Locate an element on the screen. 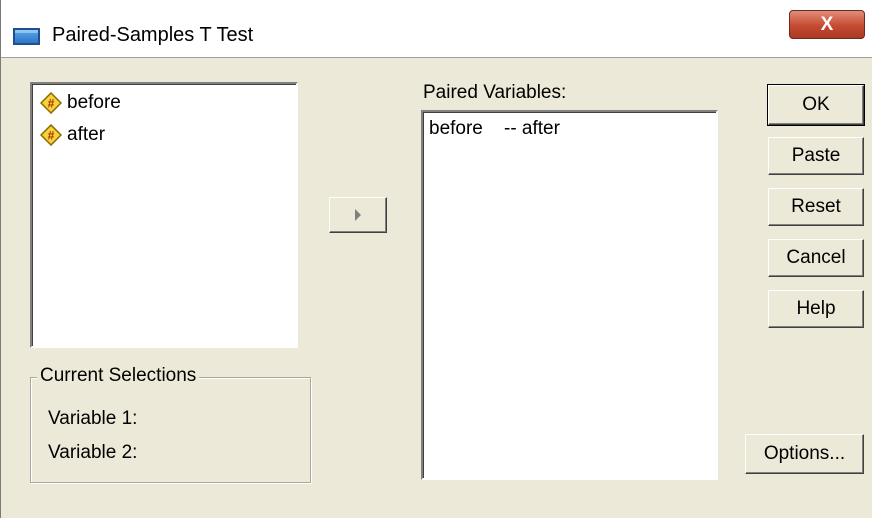  paired-variables-label: Paired Variables: is located at coordinates (495, 92).